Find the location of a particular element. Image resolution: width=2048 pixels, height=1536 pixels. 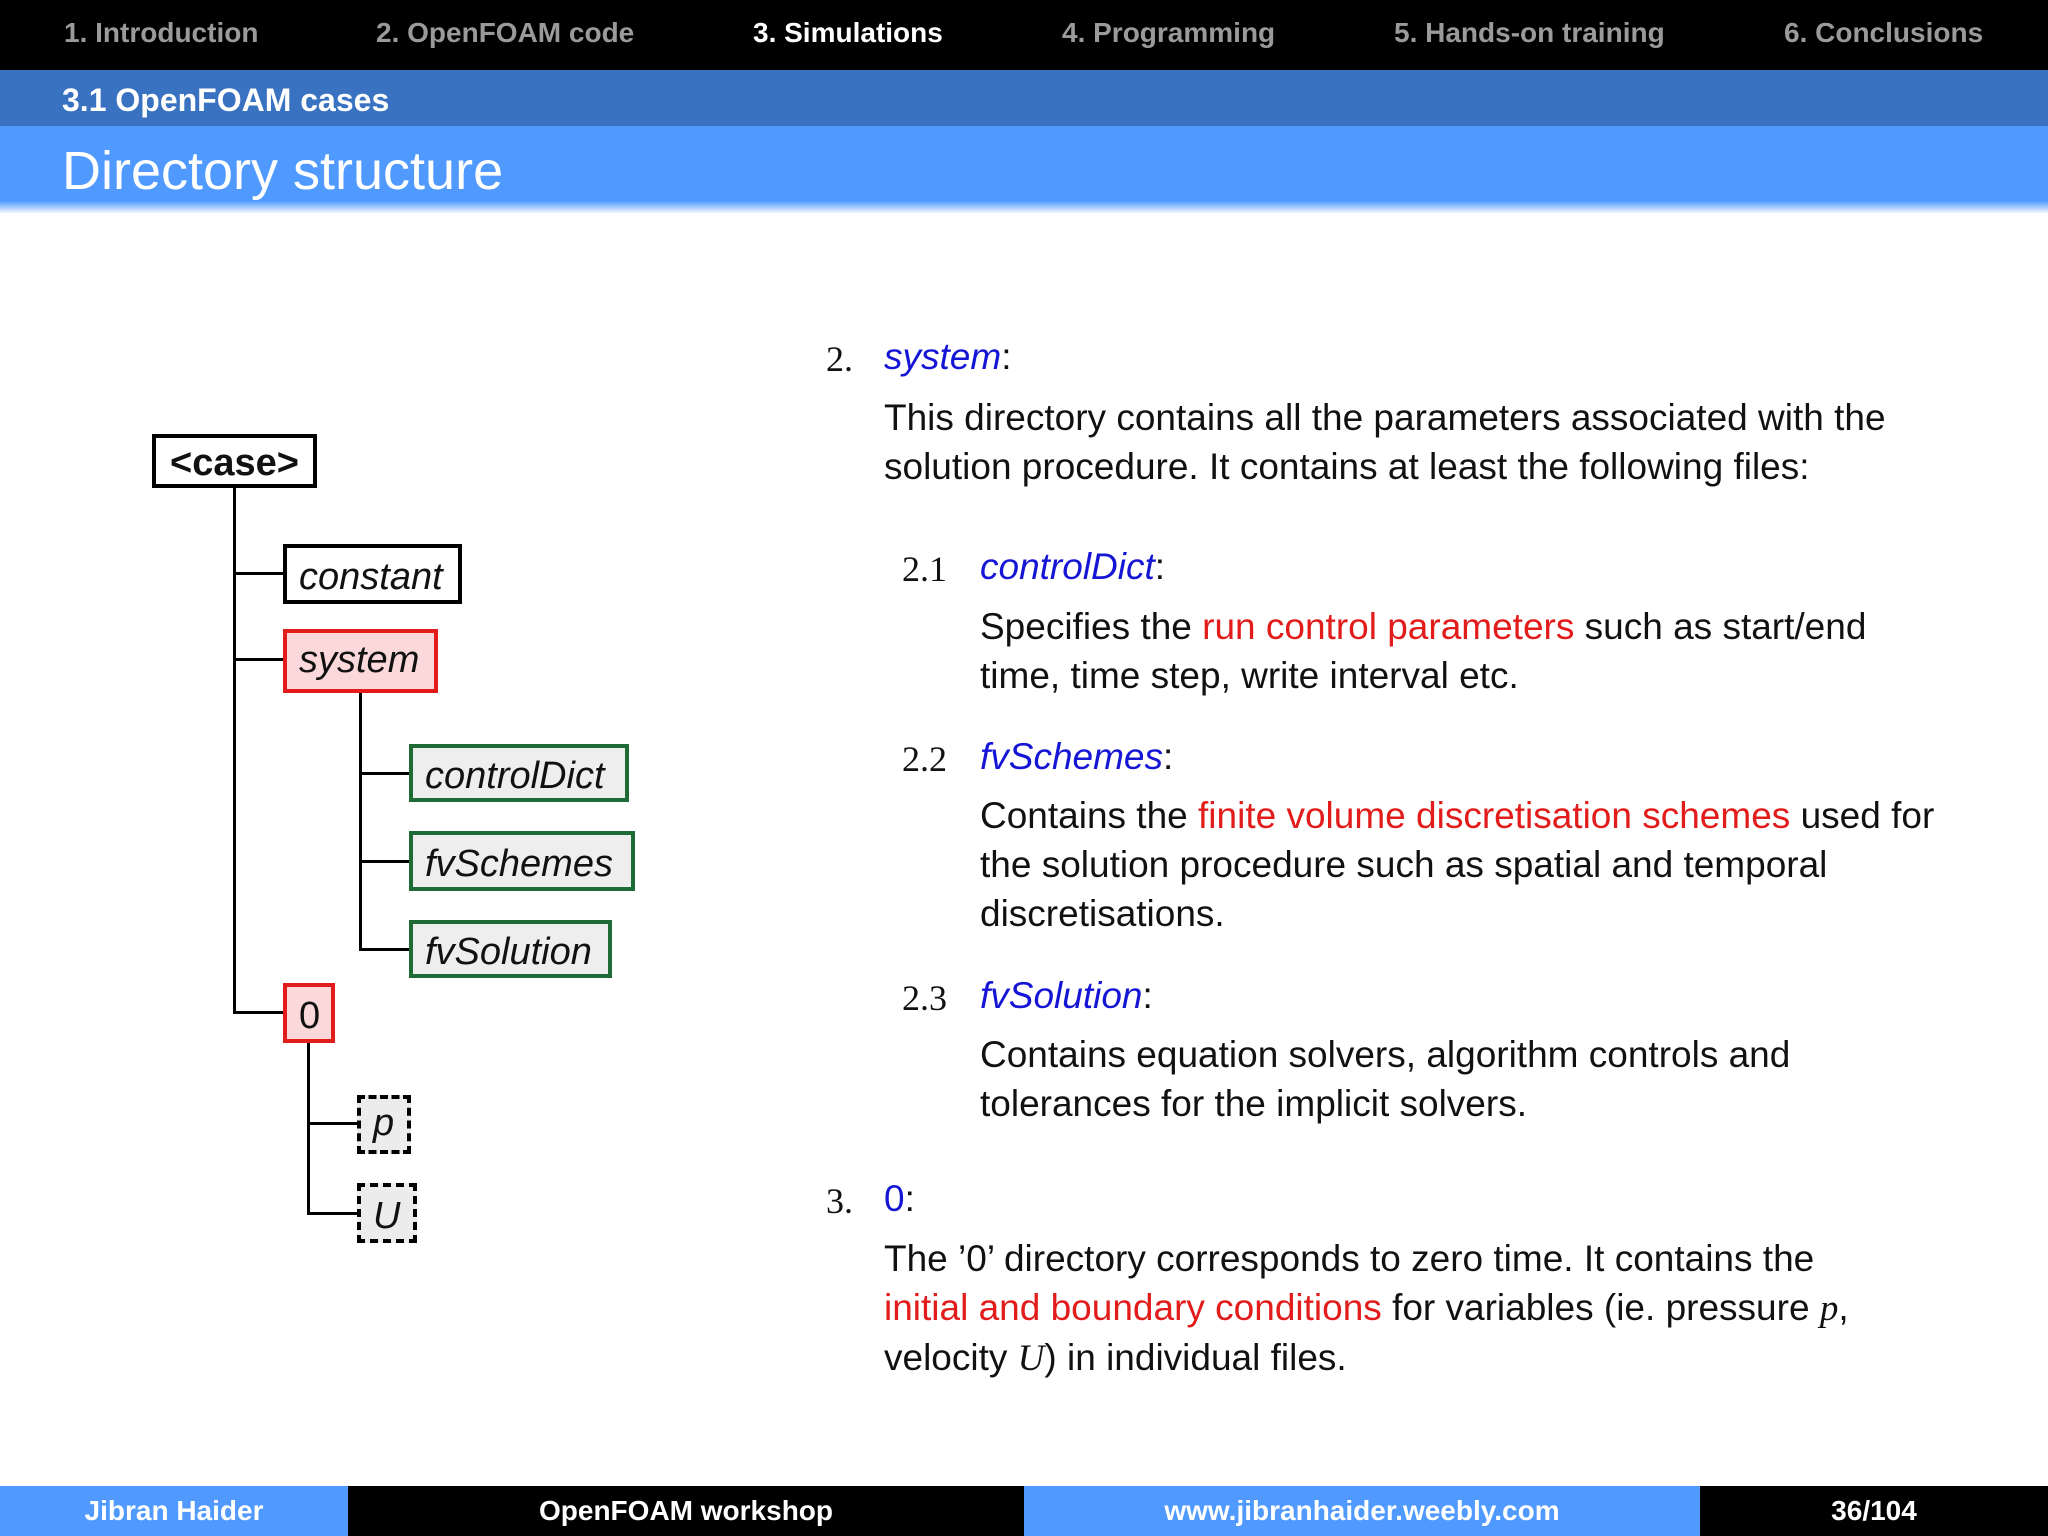

nav-item-simulations: 3. Simulations is located at coordinates (848, 33).